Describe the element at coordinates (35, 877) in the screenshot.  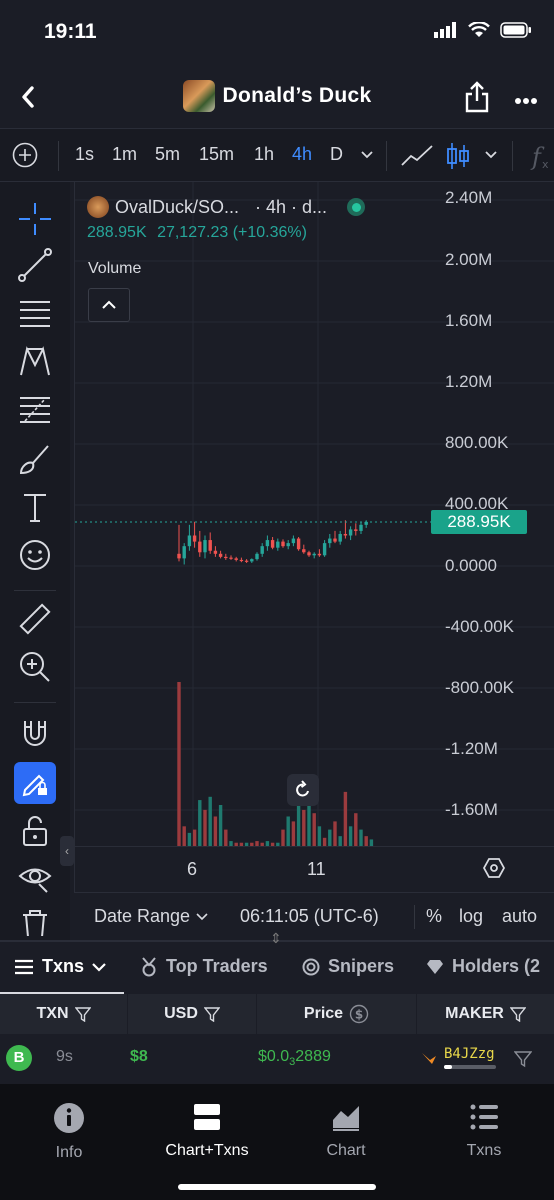
I see `hide-drawings-tool` at that location.